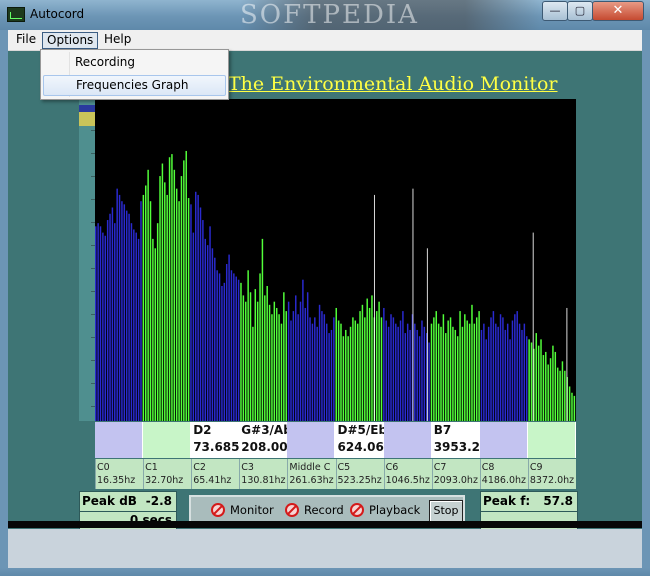  I want to click on note-frequency: 208.00, so click(264, 447).